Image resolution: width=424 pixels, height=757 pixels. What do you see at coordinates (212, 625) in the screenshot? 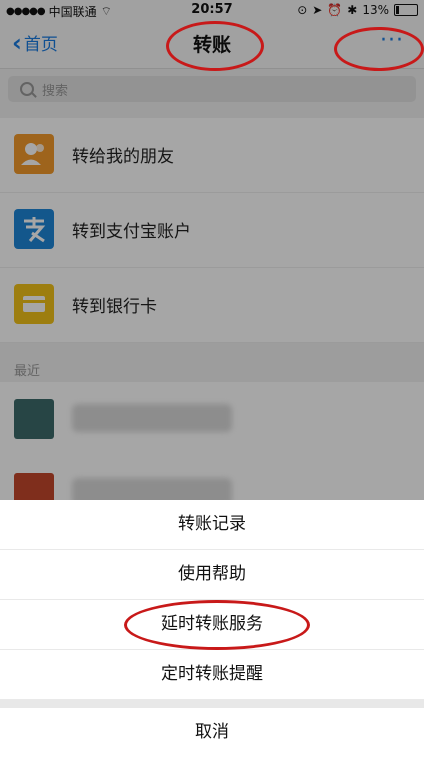
I see `delayed-transfer-option: 延时转账服务` at bounding box center [212, 625].